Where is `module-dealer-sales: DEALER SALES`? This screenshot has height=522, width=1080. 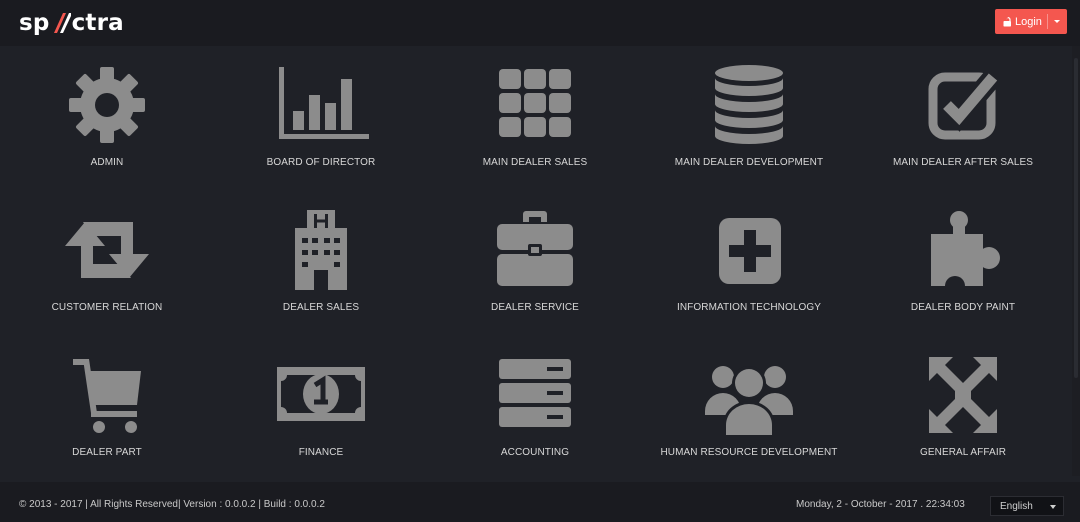
module-dealer-sales: DEALER SALES is located at coordinates (321, 272).